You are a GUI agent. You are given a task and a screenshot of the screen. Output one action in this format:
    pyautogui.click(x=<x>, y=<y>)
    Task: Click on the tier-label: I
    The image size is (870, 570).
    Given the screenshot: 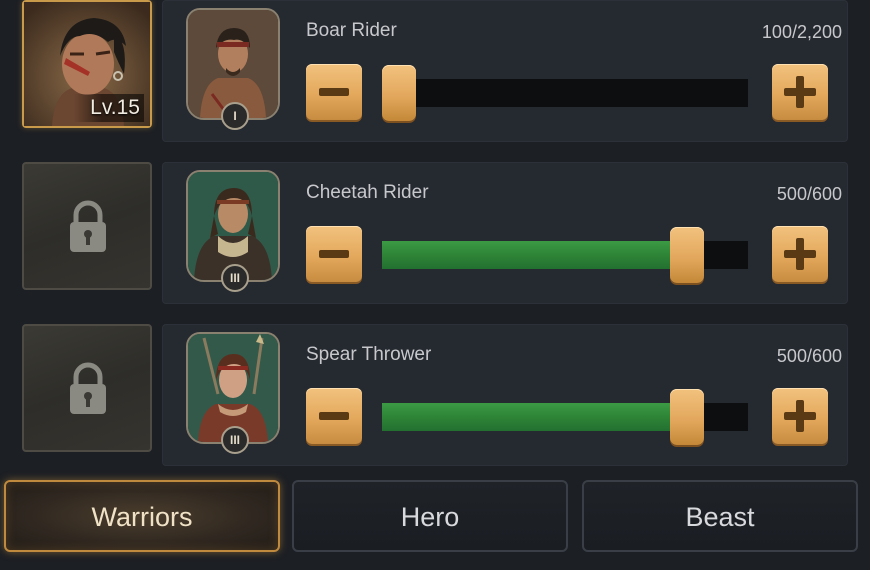 What is the action you would take?
    pyautogui.click(x=235, y=116)
    